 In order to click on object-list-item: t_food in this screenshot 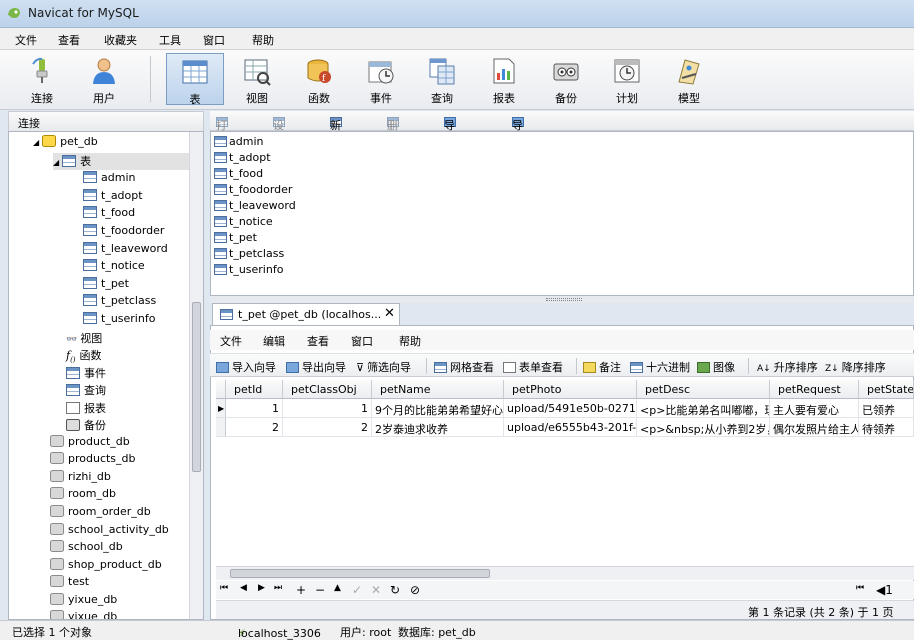, I will do `click(238, 175)`.